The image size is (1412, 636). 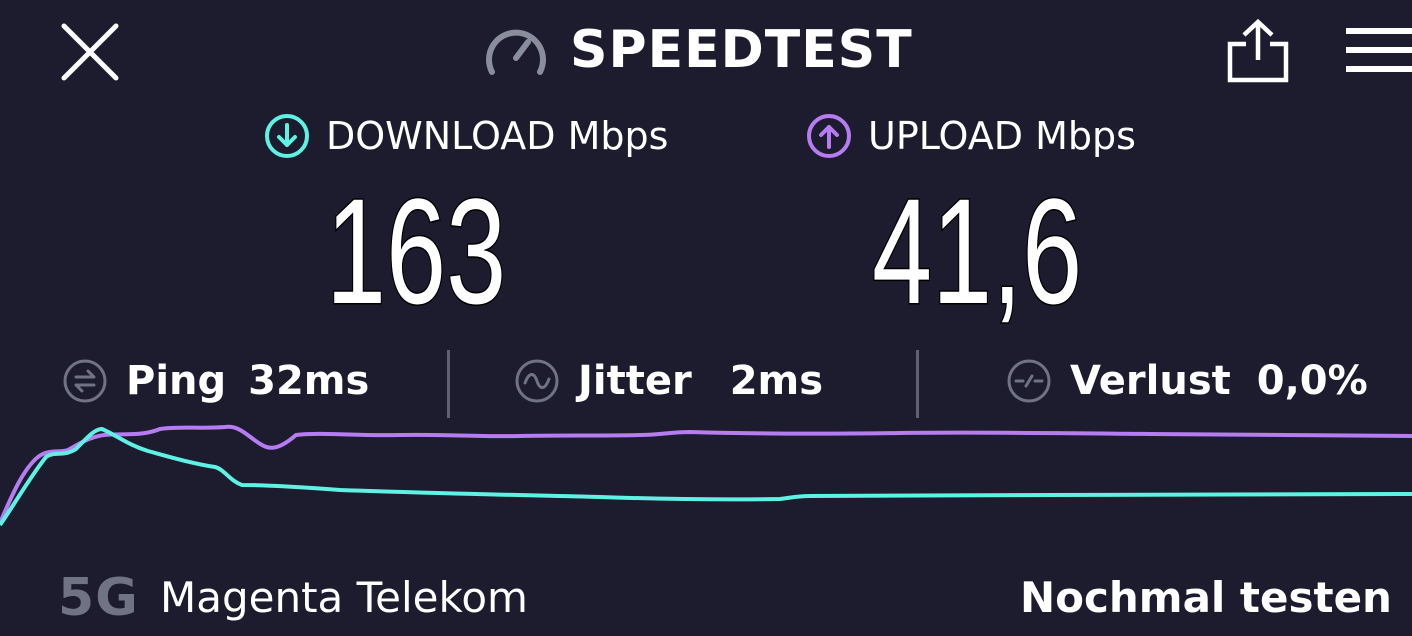 What do you see at coordinates (776, 381) in the screenshot?
I see `jitter-value: 2ms` at bounding box center [776, 381].